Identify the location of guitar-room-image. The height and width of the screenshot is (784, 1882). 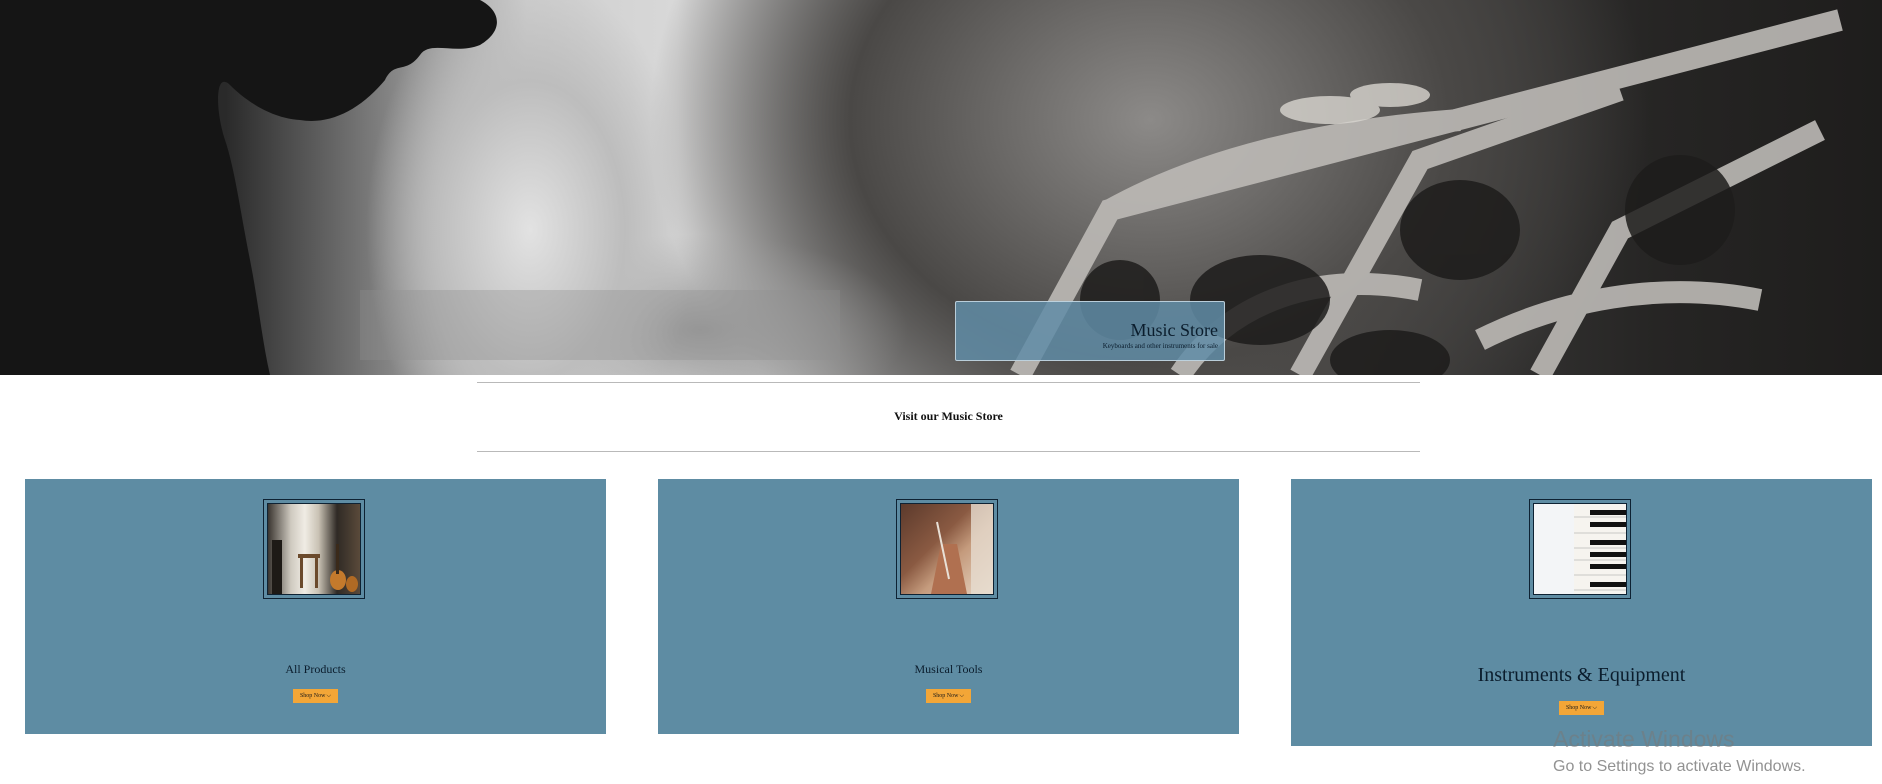
(314, 549).